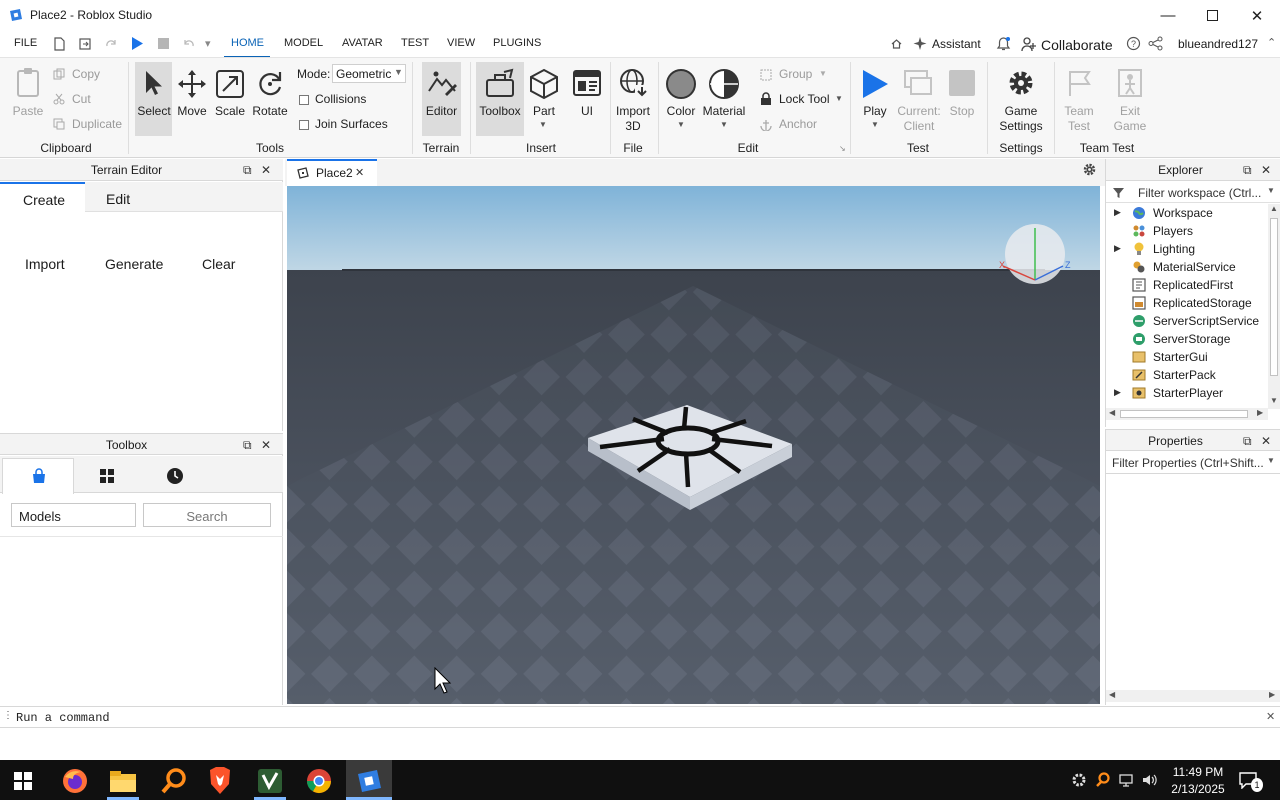 The width and height of the screenshot is (1280, 800). What do you see at coordinates (1198, 772) in the screenshot?
I see `clock-time: 11:49 PM` at bounding box center [1198, 772].